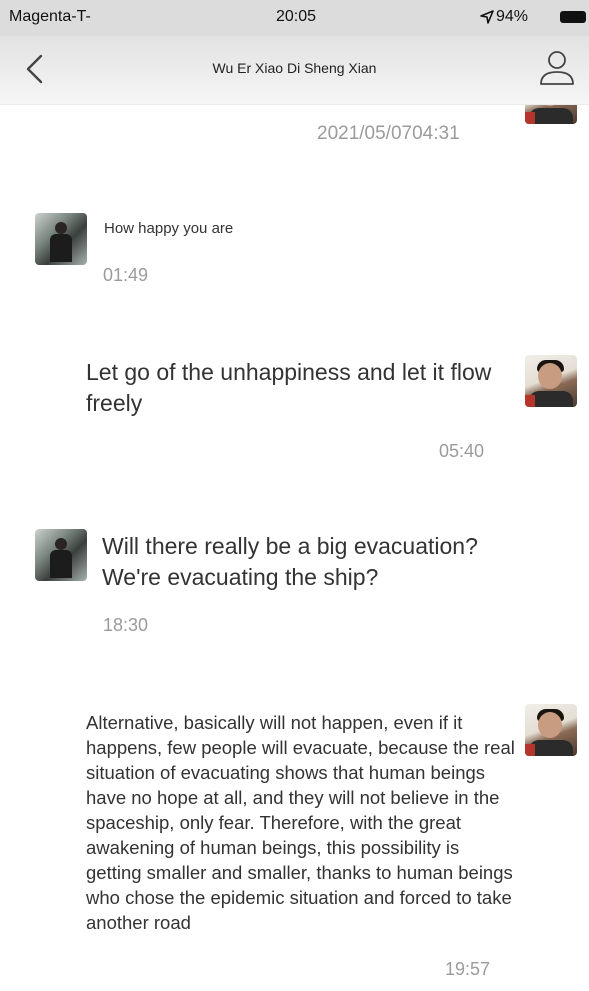 This screenshot has height=991, width=589. I want to click on message-time: 19:57, so click(468, 969).